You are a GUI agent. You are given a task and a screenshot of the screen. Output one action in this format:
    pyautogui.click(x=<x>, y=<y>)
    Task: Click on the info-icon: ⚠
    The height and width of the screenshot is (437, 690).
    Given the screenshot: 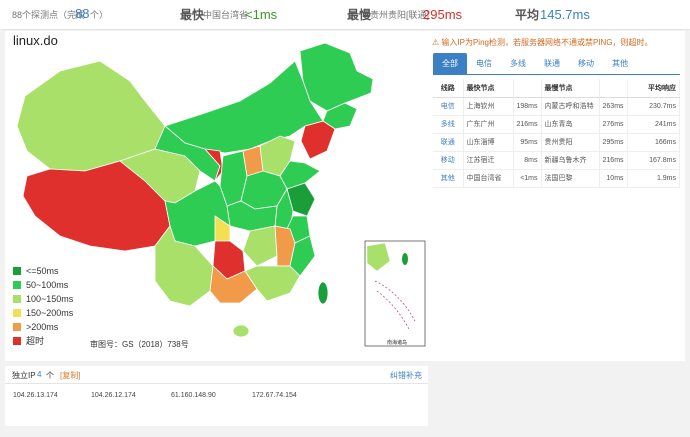 What is the action you would take?
    pyautogui.click(x=436, y=42)
    